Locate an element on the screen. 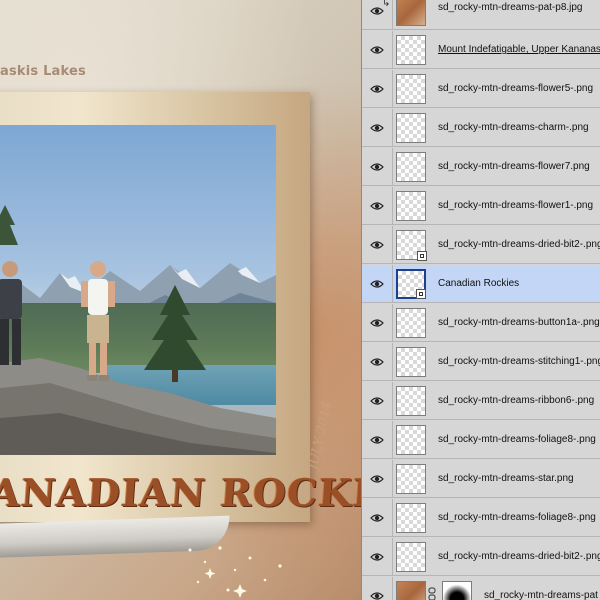 The width and height of the screenshot is (600, 600). layer-mask-thumbnail is located at coordinates (457, 590).